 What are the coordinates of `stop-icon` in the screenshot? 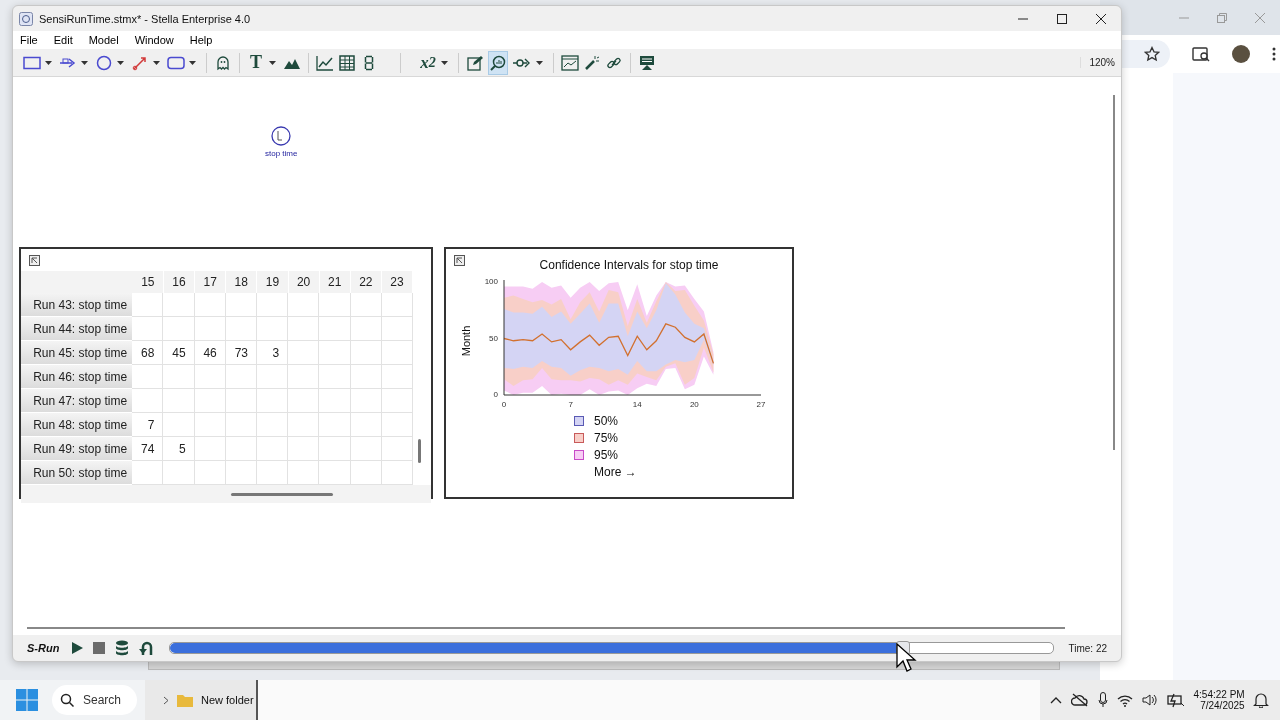 It's located at (99, 648).